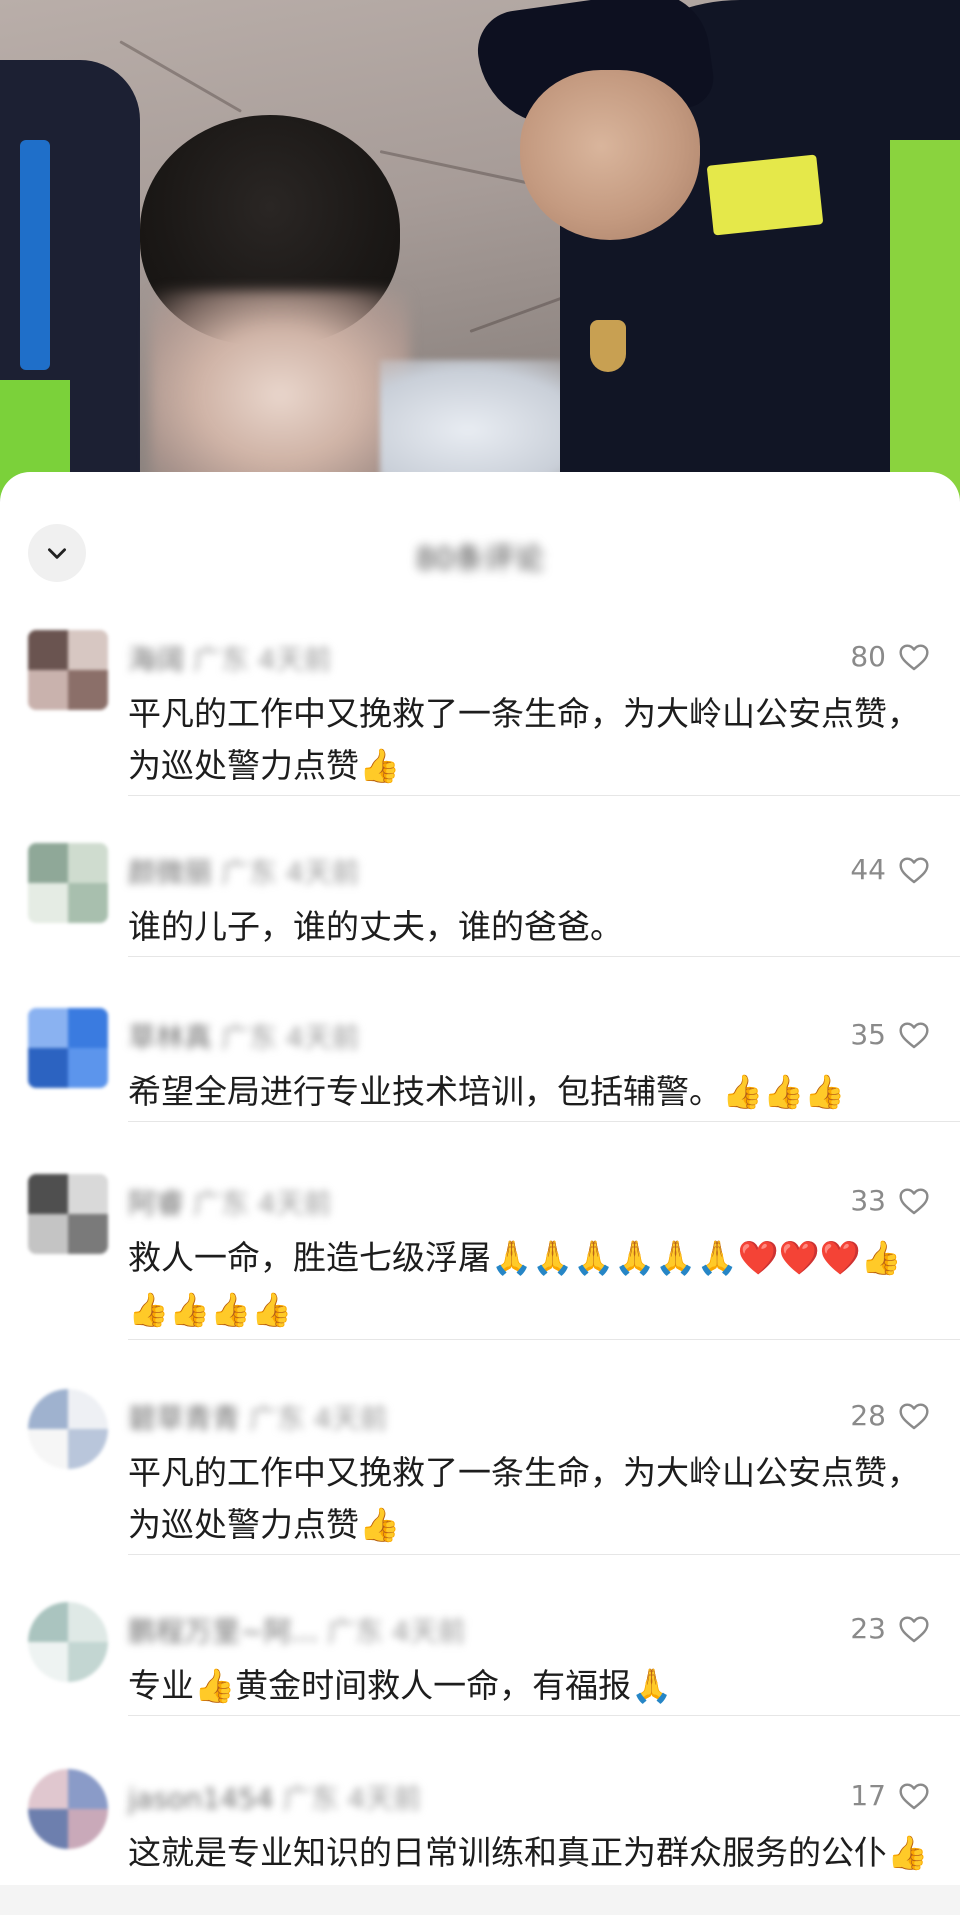 The height and width of the screenshot is (1915, 960). What do you see at coordinates (868, 869) in the screenshot?
I see `like-count: 44` at bounding box center [868, 869].